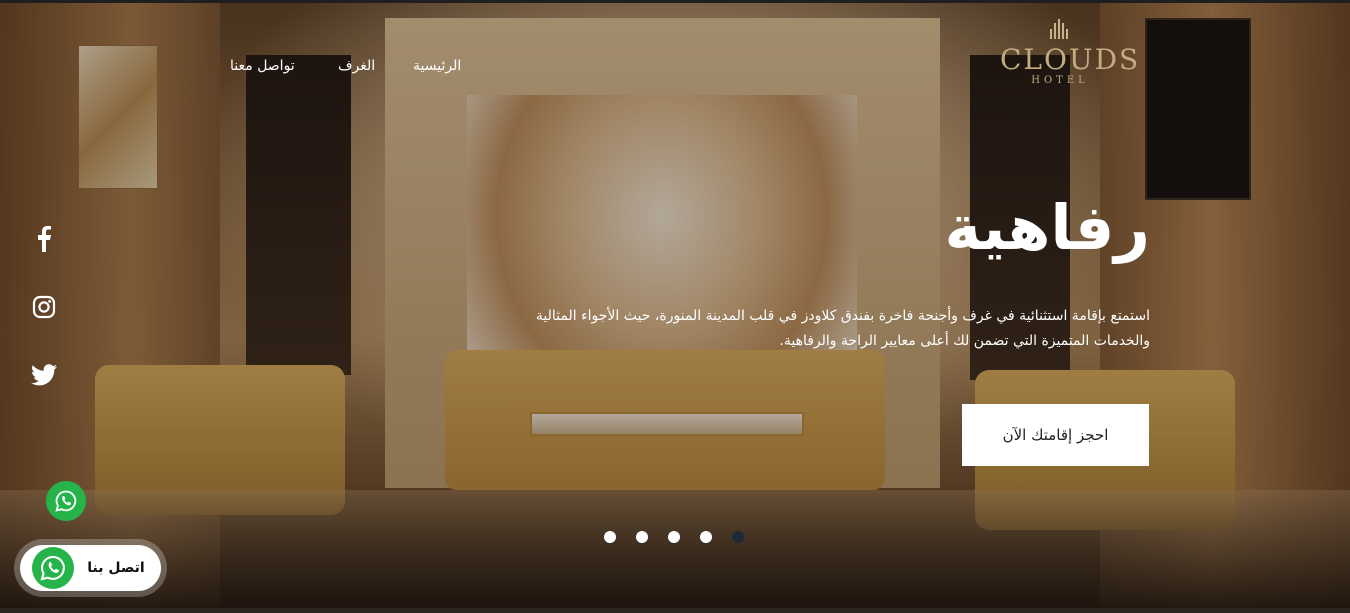 This screenshot has width=1350, height=613. Describe the element at coordinates (675, 610) in the screenshot. I see `bottom-border` at that location.